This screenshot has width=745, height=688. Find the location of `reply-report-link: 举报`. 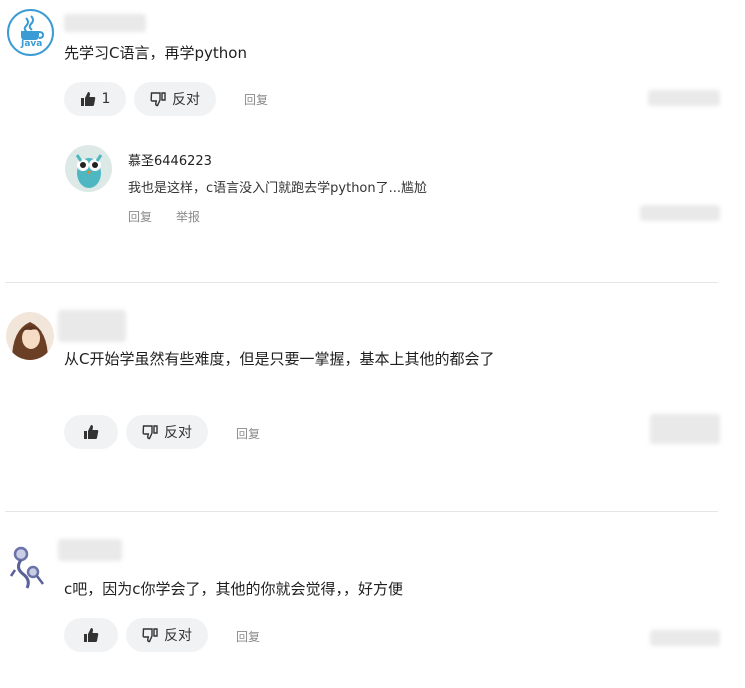

reply-report-link: 举报 is located at coordinates (188, 216).